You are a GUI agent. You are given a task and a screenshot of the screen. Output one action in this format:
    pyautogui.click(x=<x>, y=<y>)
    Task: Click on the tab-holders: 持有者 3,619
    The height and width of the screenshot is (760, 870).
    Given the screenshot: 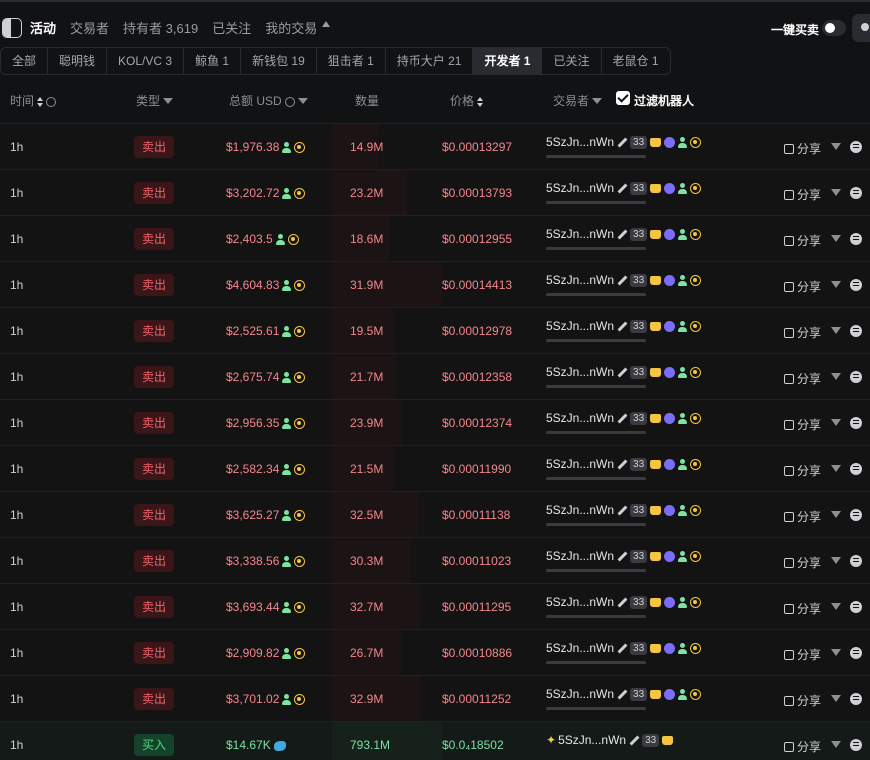 What is the action you would take?
    pyautogui.click(x=160, y=27)
    